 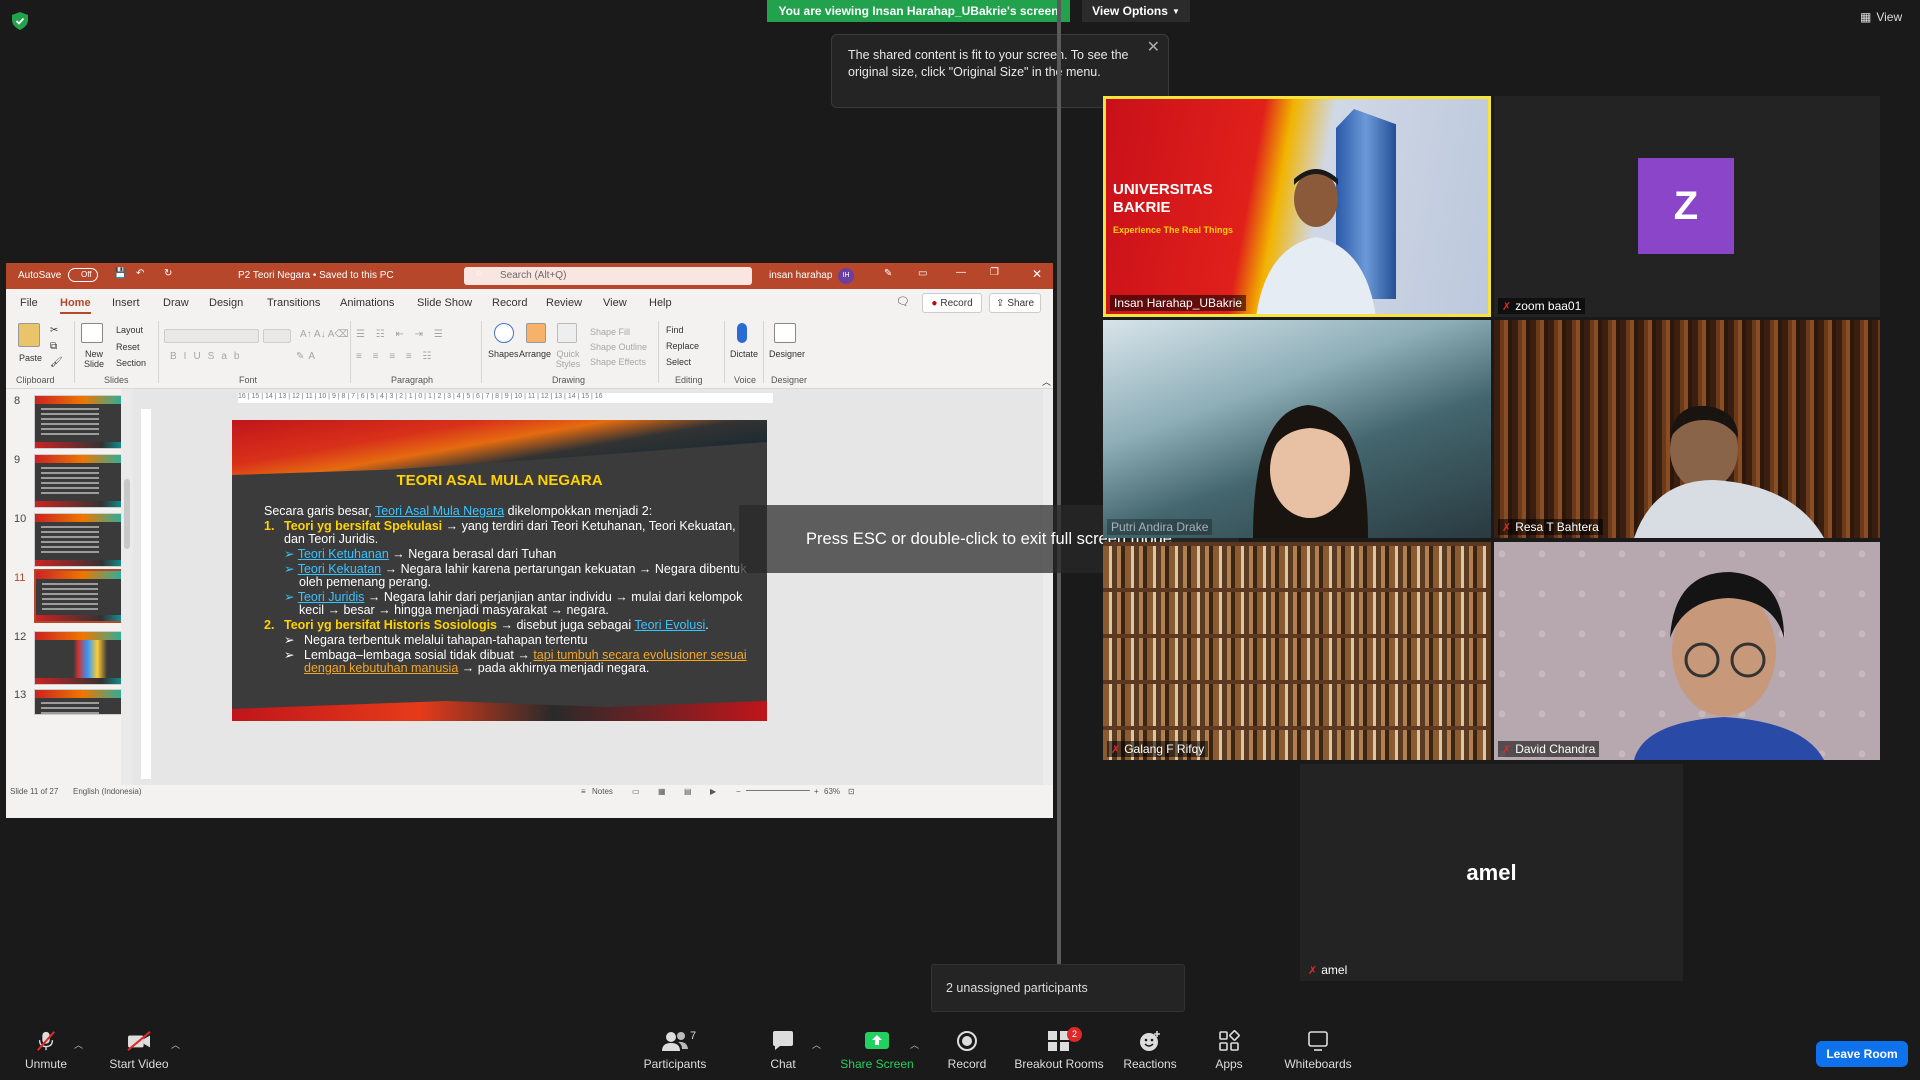 I want to click on video-tile-putri: Putri Andira Drake, so click(x=1297, y=429).